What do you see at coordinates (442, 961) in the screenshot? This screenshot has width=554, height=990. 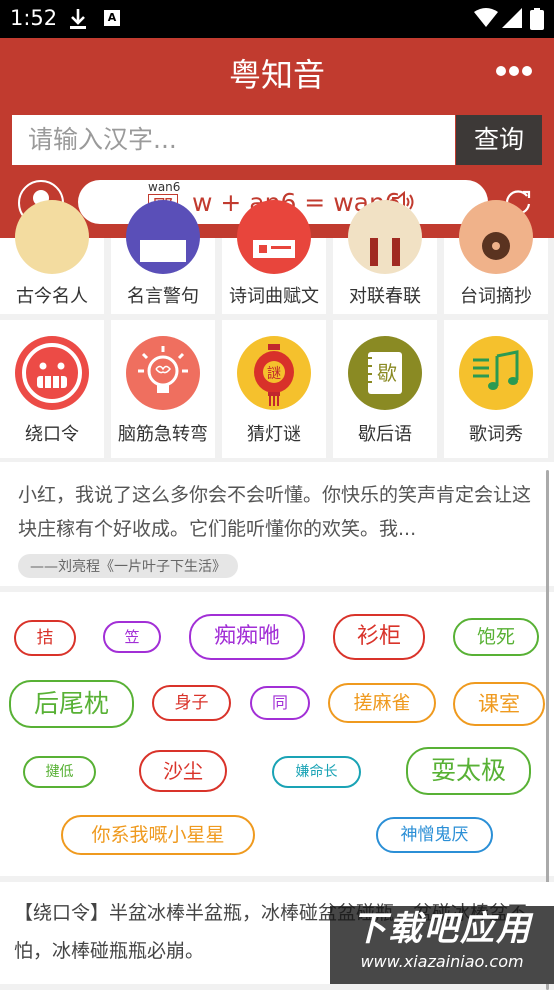 I see `watermark-url: www.xiazainiao.com` at bounding box center [442, 961].